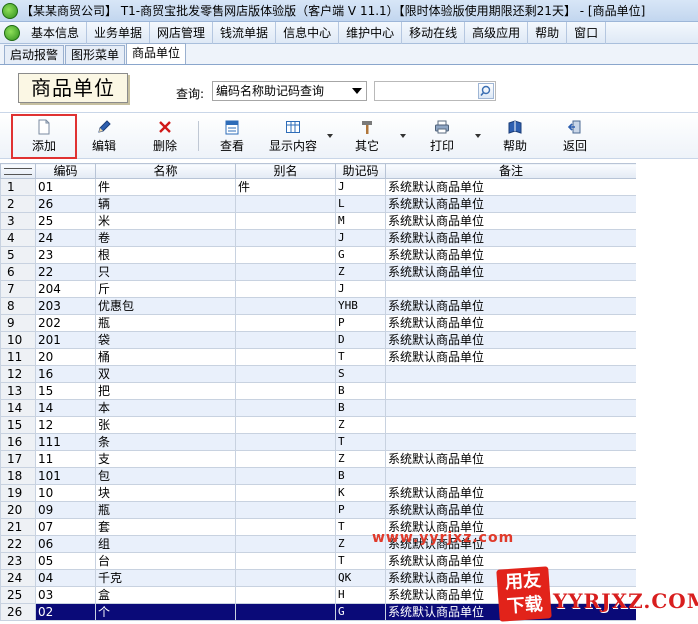  What do you see at coordinates (165, 408) in the screenshot?
I see `cell-name: 本` at bounding box center [165, 408].